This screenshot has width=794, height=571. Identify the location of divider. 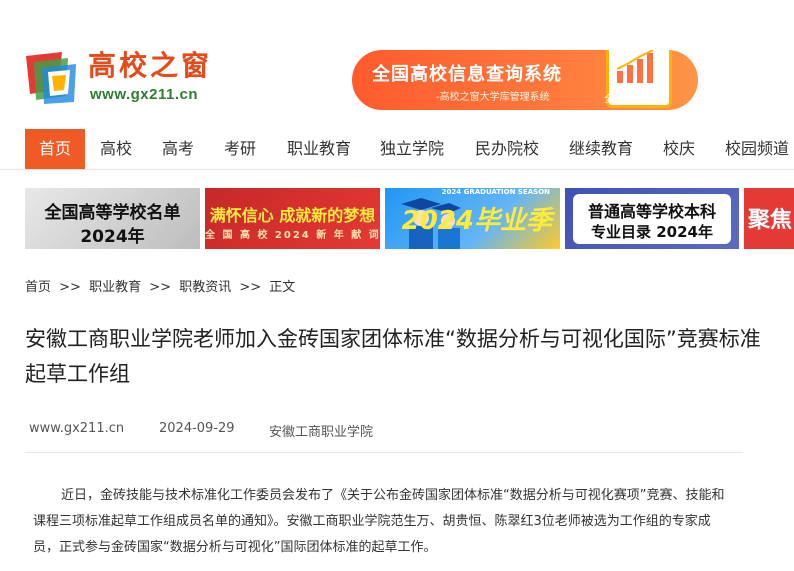
(384, 452).